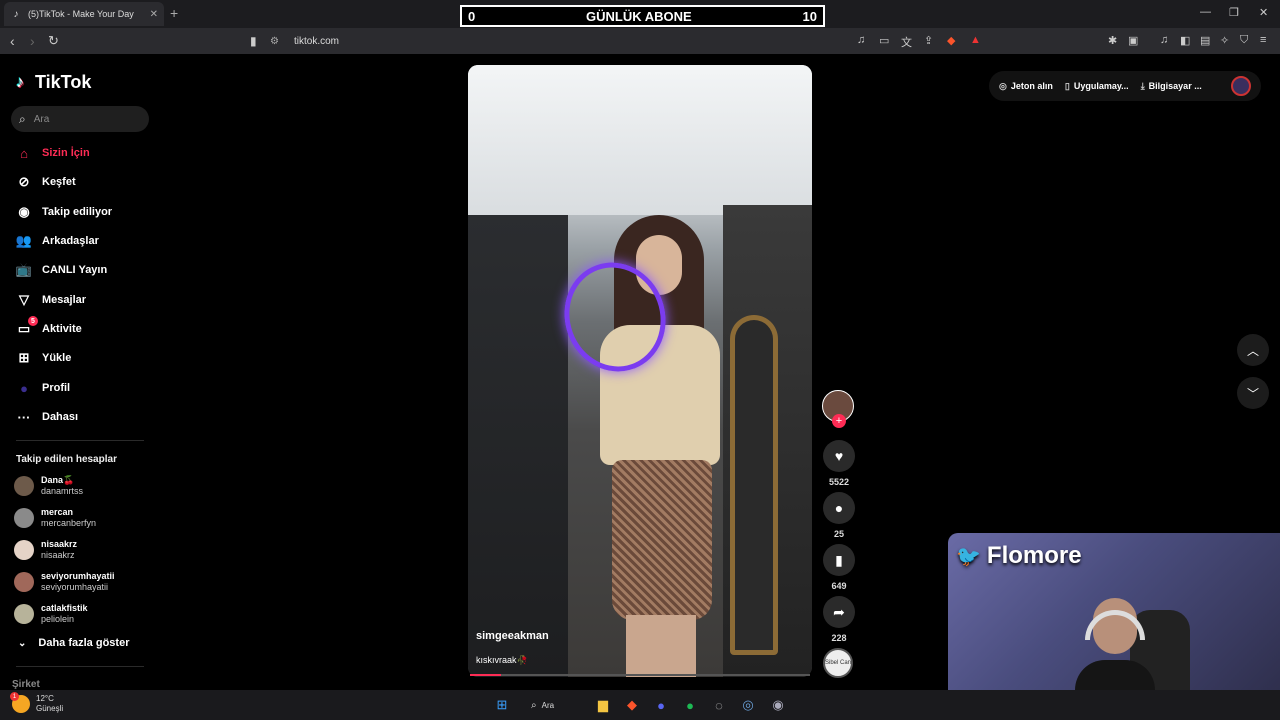 The height and width of the screenshot is (720, 1280). Describe the element at coordinates (55, 518) in the screenshot. I see `following-account: mercan mercanberfyn` at that location.